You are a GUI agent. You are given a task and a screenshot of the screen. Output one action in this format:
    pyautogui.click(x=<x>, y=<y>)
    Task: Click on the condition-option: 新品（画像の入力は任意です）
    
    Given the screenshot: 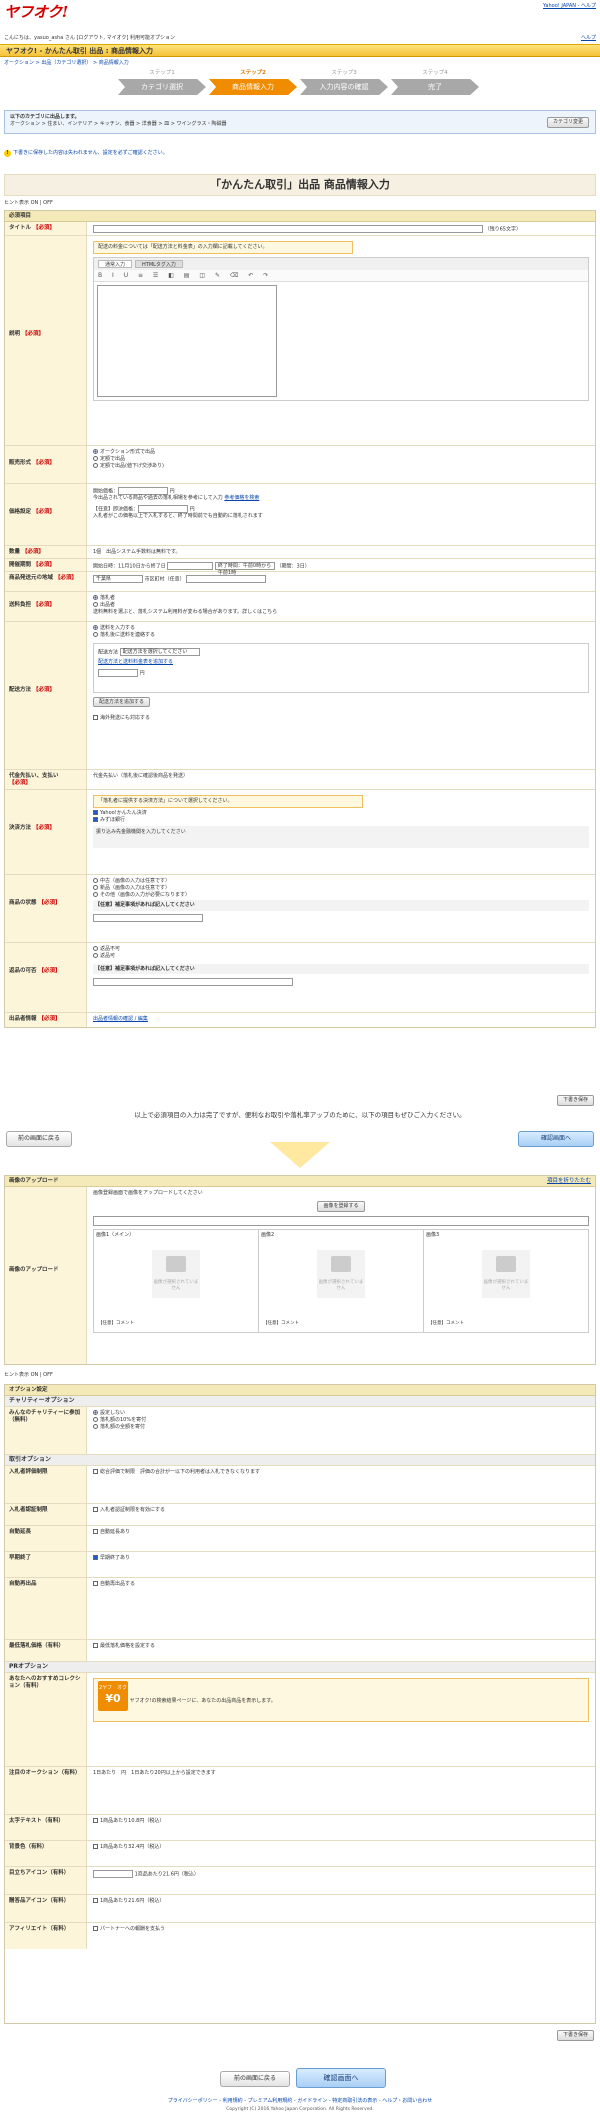 What is the action you would take?
    pyautogui.click(x=341, y=888)
    